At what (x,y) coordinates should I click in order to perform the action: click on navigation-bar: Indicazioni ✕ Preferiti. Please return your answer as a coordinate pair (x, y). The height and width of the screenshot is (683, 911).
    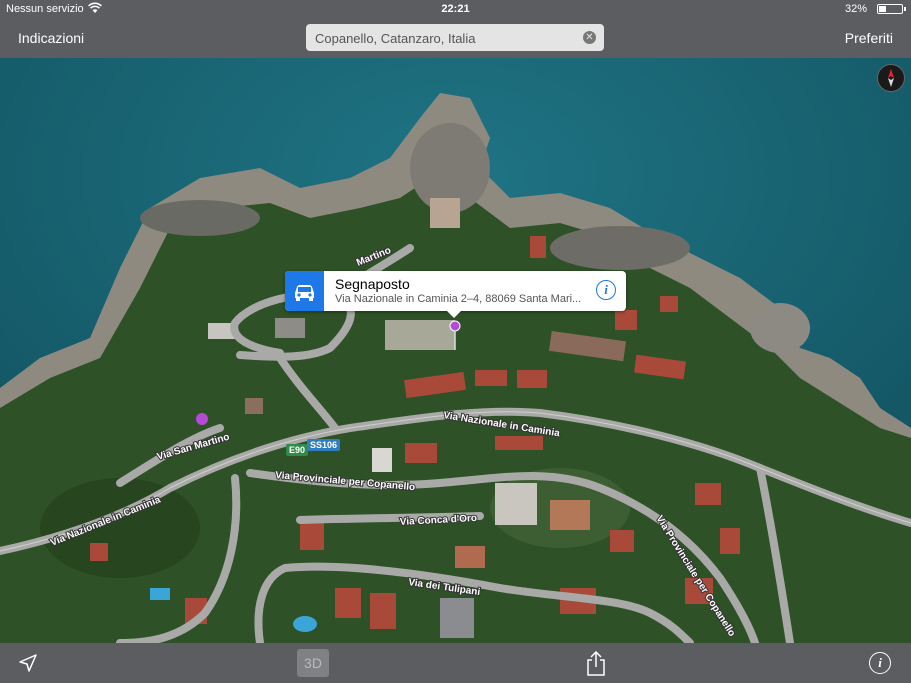
    Looking at the image, I should click on (455, 38).